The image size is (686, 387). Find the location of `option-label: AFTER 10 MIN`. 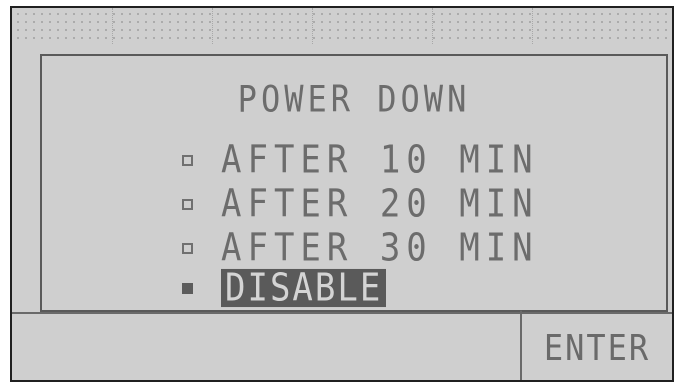

option-label: AFTER 10 MIN is located at coordinates (380, 160).